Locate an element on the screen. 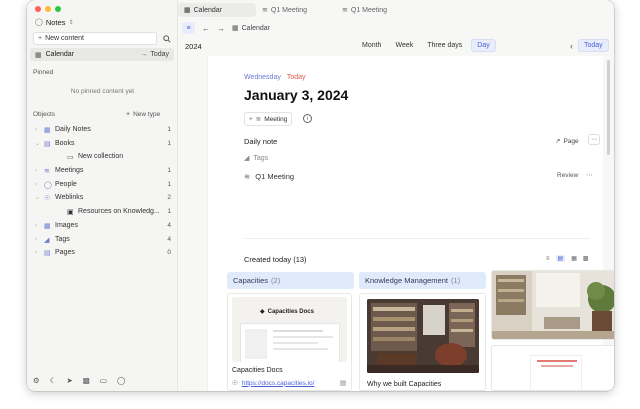 The height and width of the screenshot is (409, 640). board-layout-icon: ▤ is located at coordinates (560, 258).